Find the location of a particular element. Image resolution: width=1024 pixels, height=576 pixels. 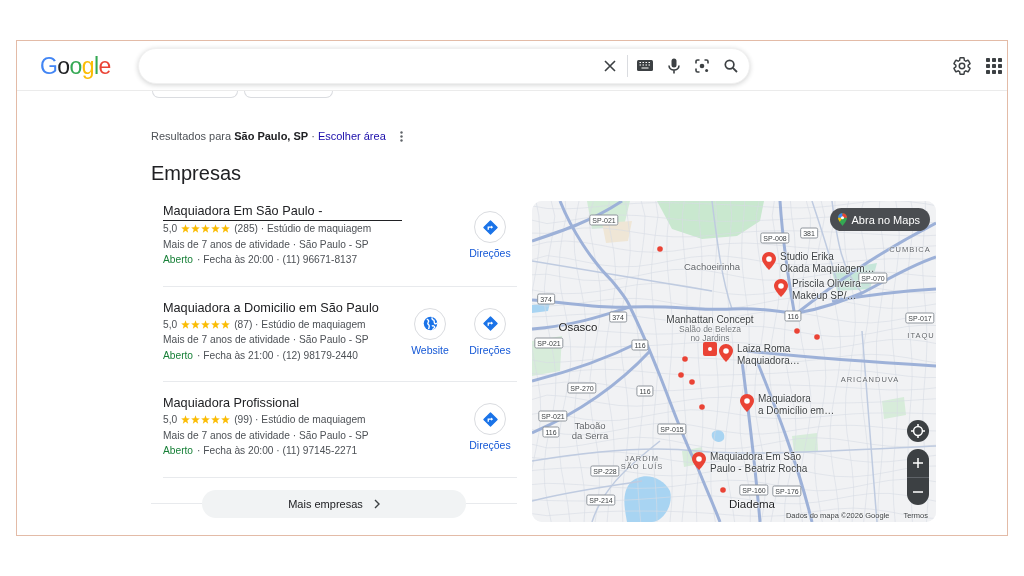

close-icon is located at coordinates (610, 65).